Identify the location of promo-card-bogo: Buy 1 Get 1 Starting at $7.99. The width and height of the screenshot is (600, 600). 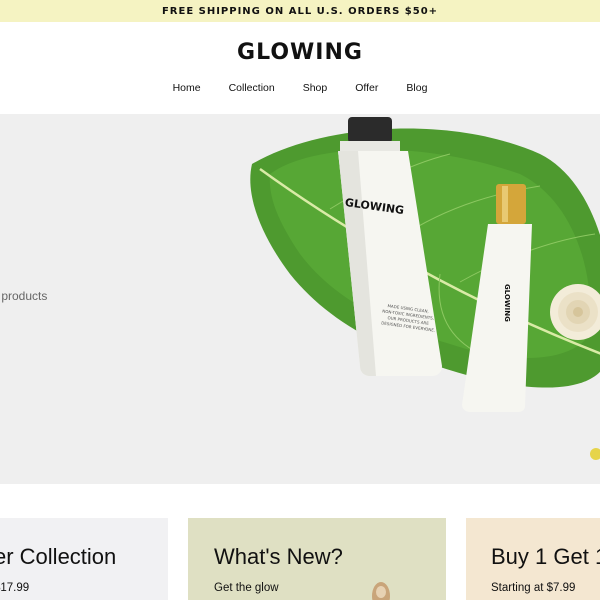
(533, 559).